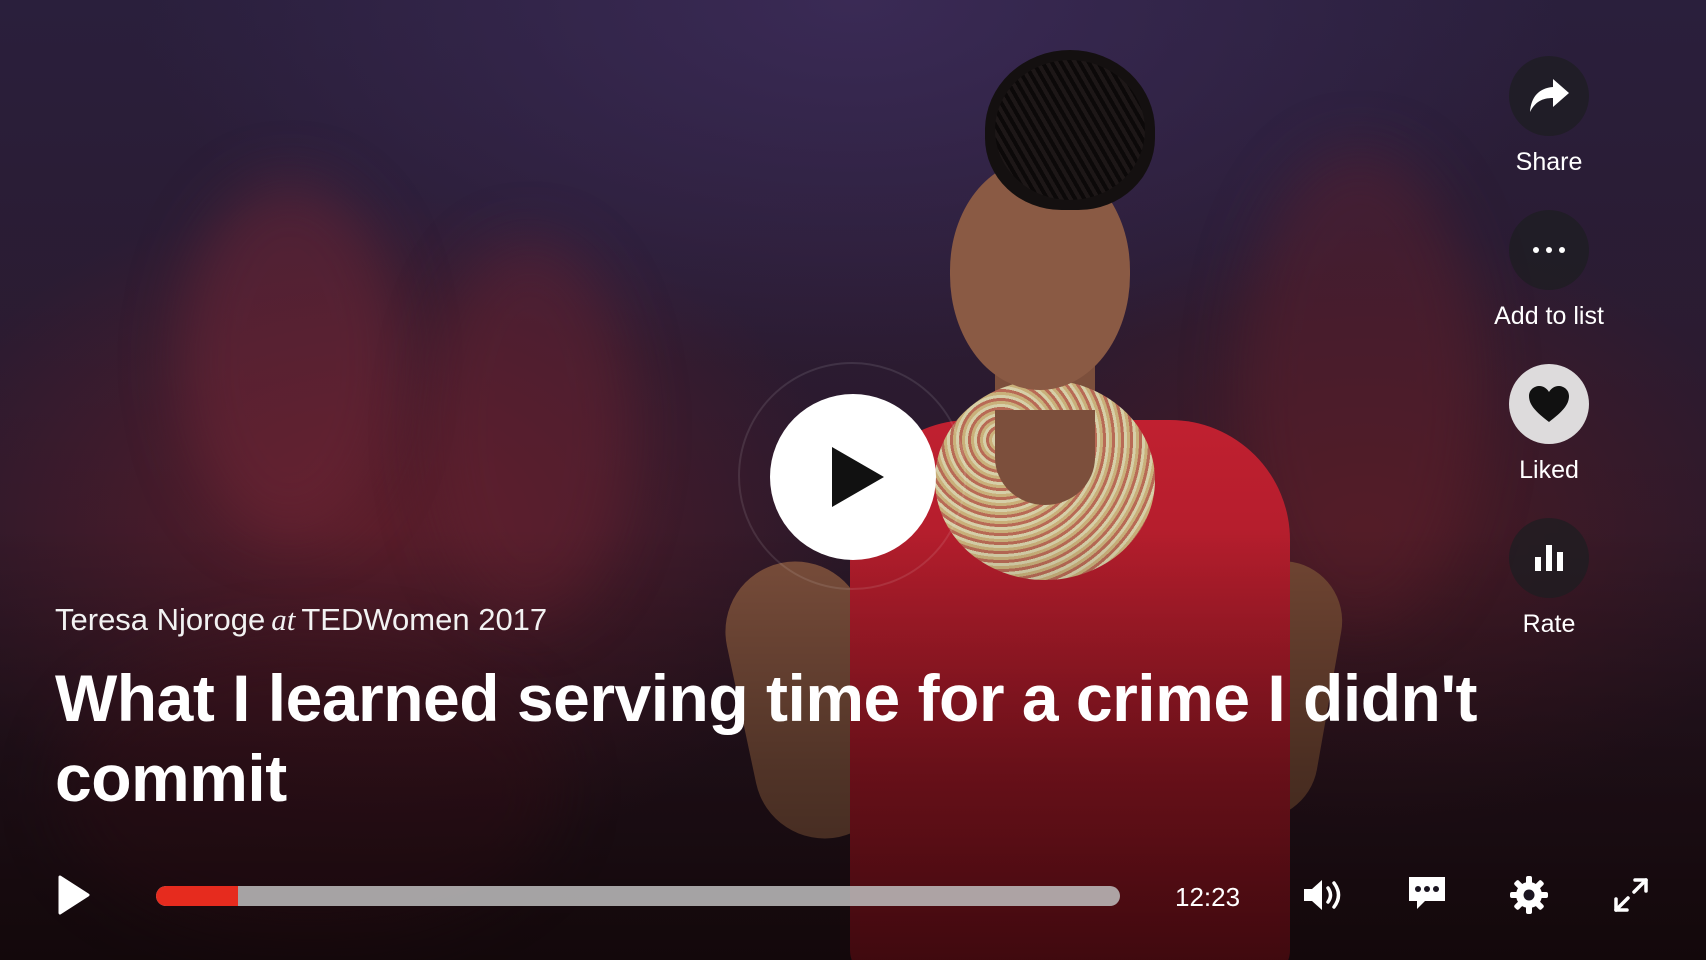 The image size is (1706, 960). I want to click on rate-label: Rate, so click(1549, 624).